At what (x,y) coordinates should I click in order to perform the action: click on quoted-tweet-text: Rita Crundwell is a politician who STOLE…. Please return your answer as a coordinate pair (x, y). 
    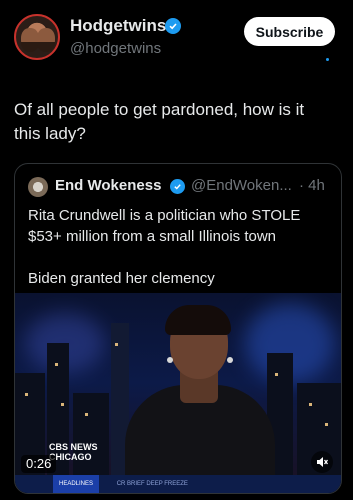
    Looking at the image, I should click on (178, 247).